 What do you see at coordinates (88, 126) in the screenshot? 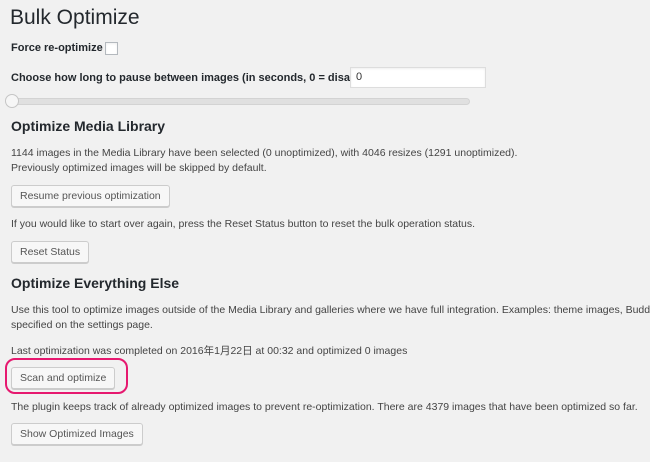
I see `media-library-heading: Optimize Media Library` at bounding box center [88, 126].